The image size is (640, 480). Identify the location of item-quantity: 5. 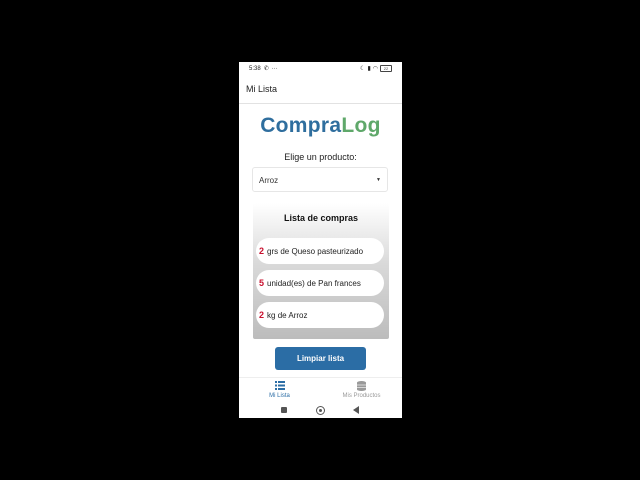
(262, 283).